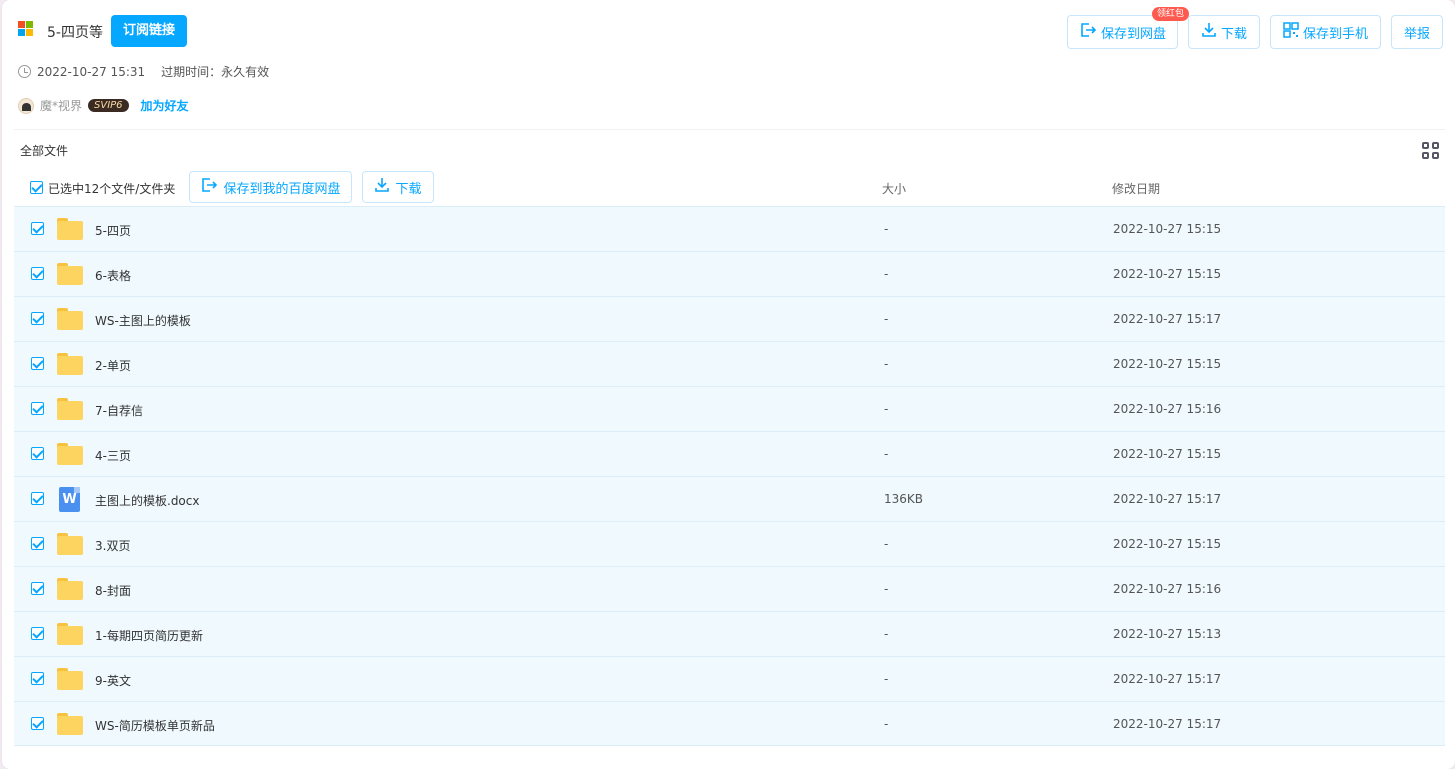 The height and width of the screenshot is (769, 1455). I want to click on list-item: WS-简历模板单页新品 - 2022-10-27 15:17, so click(729, 723).